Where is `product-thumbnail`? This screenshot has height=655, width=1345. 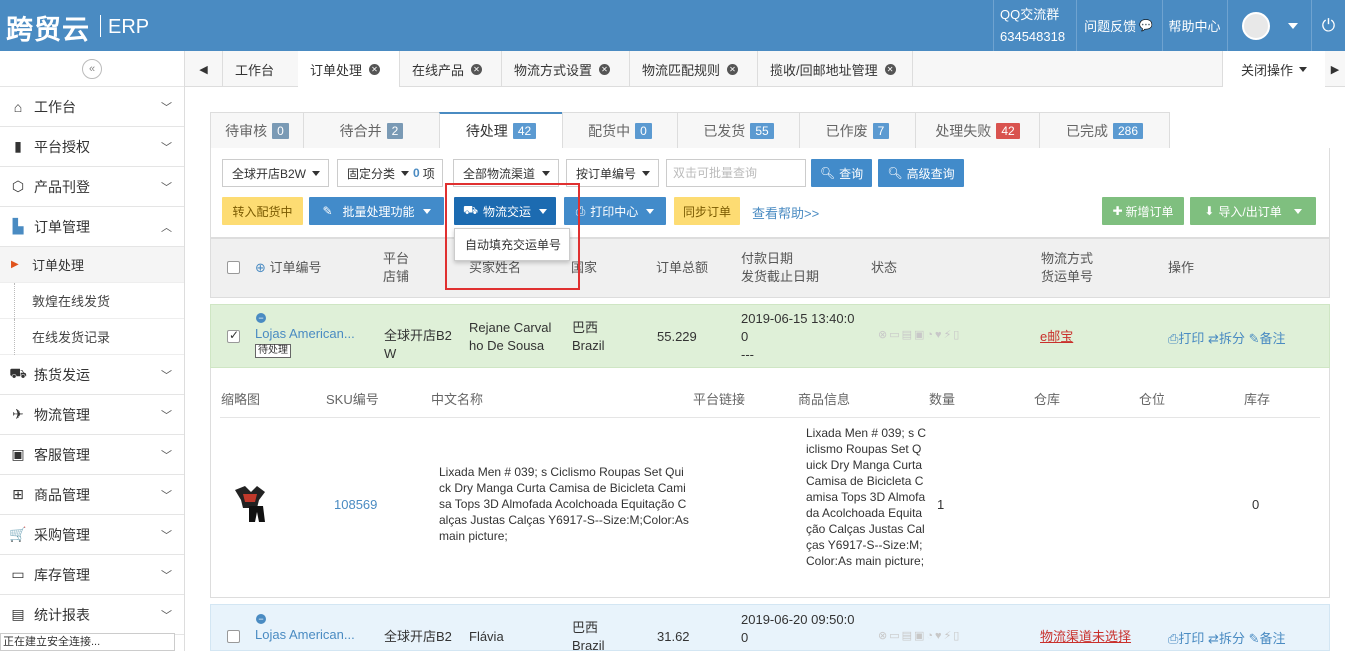 product-thumbnail is located at coordinates (250, 504).